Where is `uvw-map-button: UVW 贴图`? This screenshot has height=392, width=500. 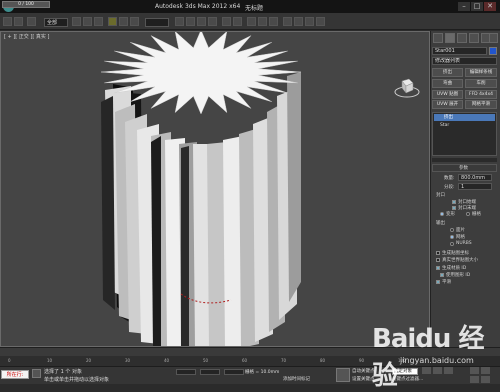 uvw-map-button: UVW 贴图 is located at coordinates (447, 94).